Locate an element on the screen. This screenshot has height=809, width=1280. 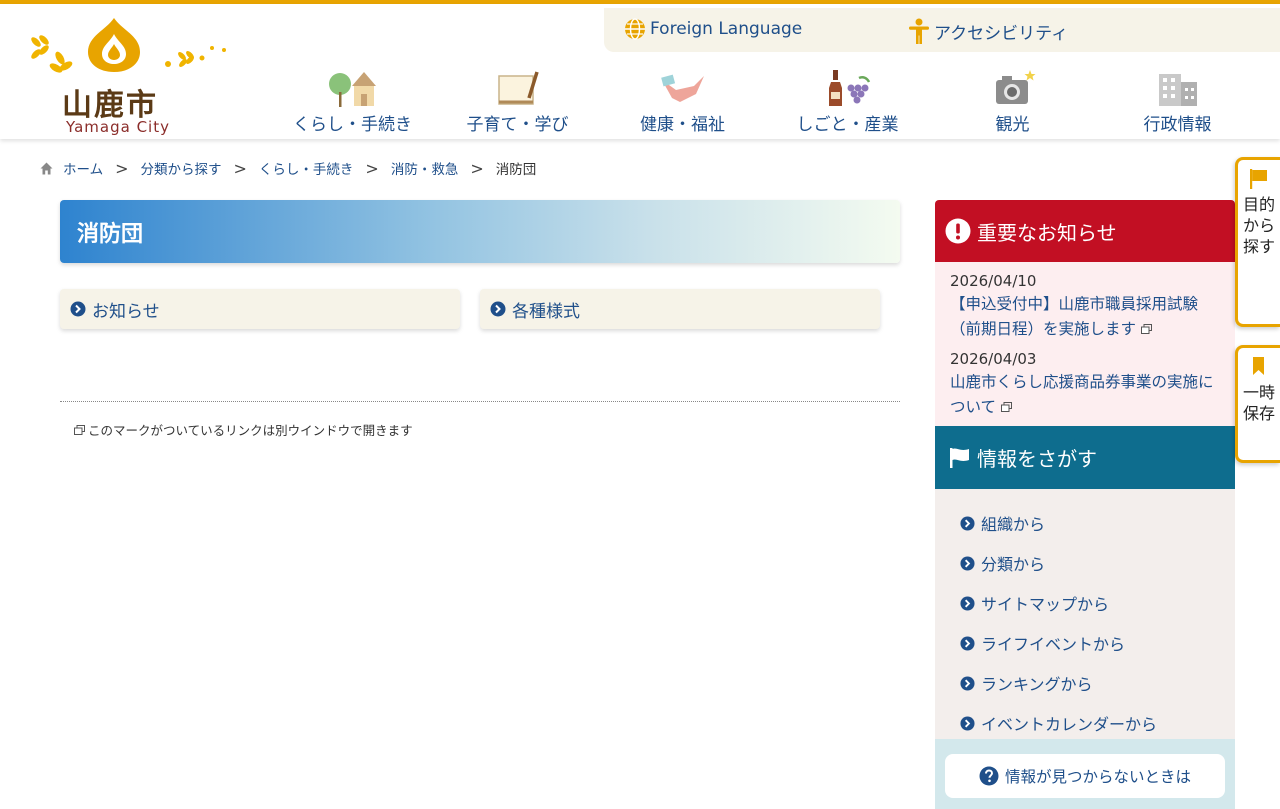
logo-romaji-text: Yamaga City is located at coordinates (118, 127).